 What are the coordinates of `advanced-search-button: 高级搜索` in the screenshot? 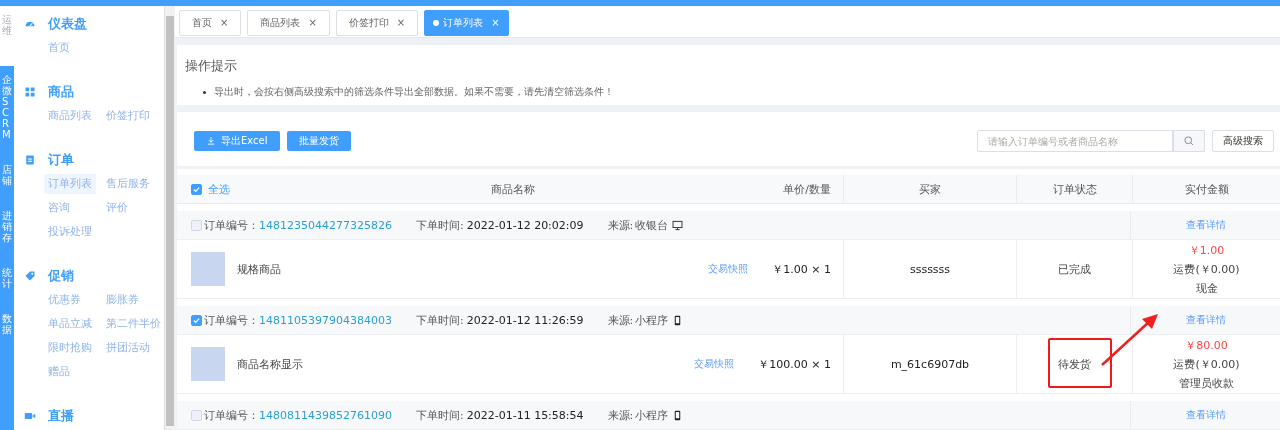 It's located at (1243, 141).